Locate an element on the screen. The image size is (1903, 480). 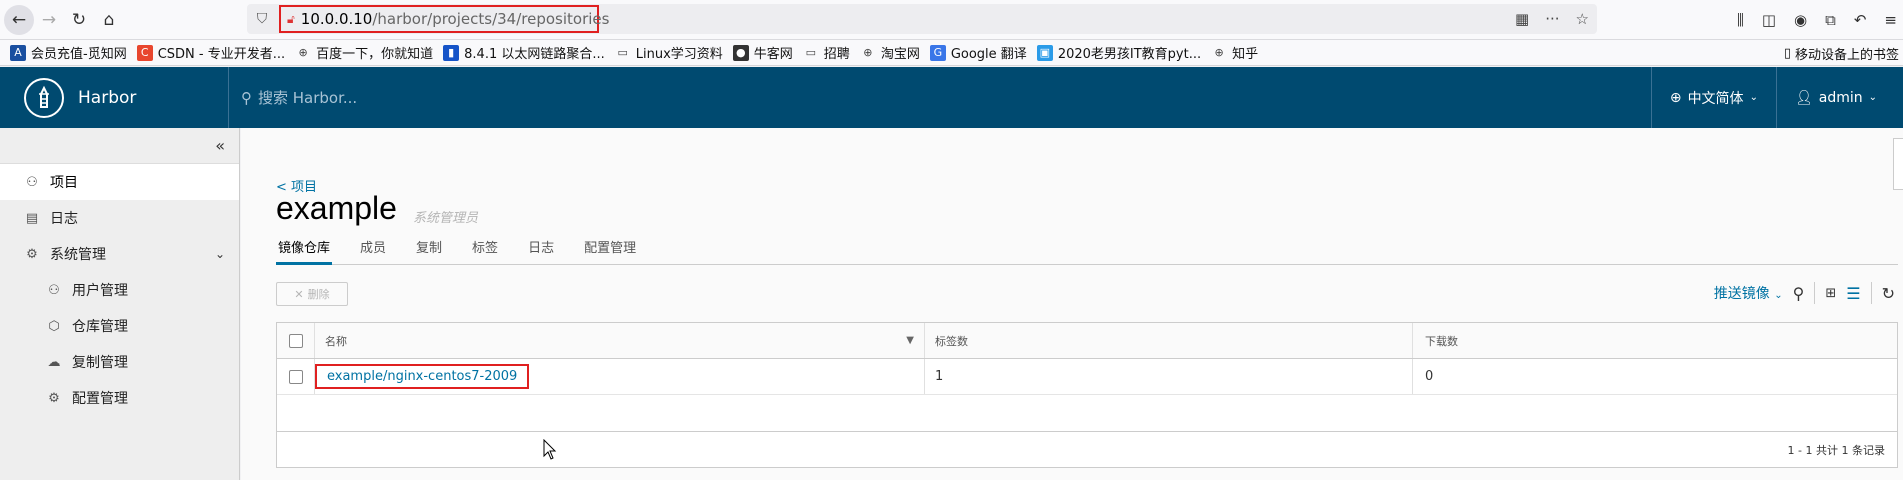
qr-code-icon: ▦ is located at coordinates (1522, 19).